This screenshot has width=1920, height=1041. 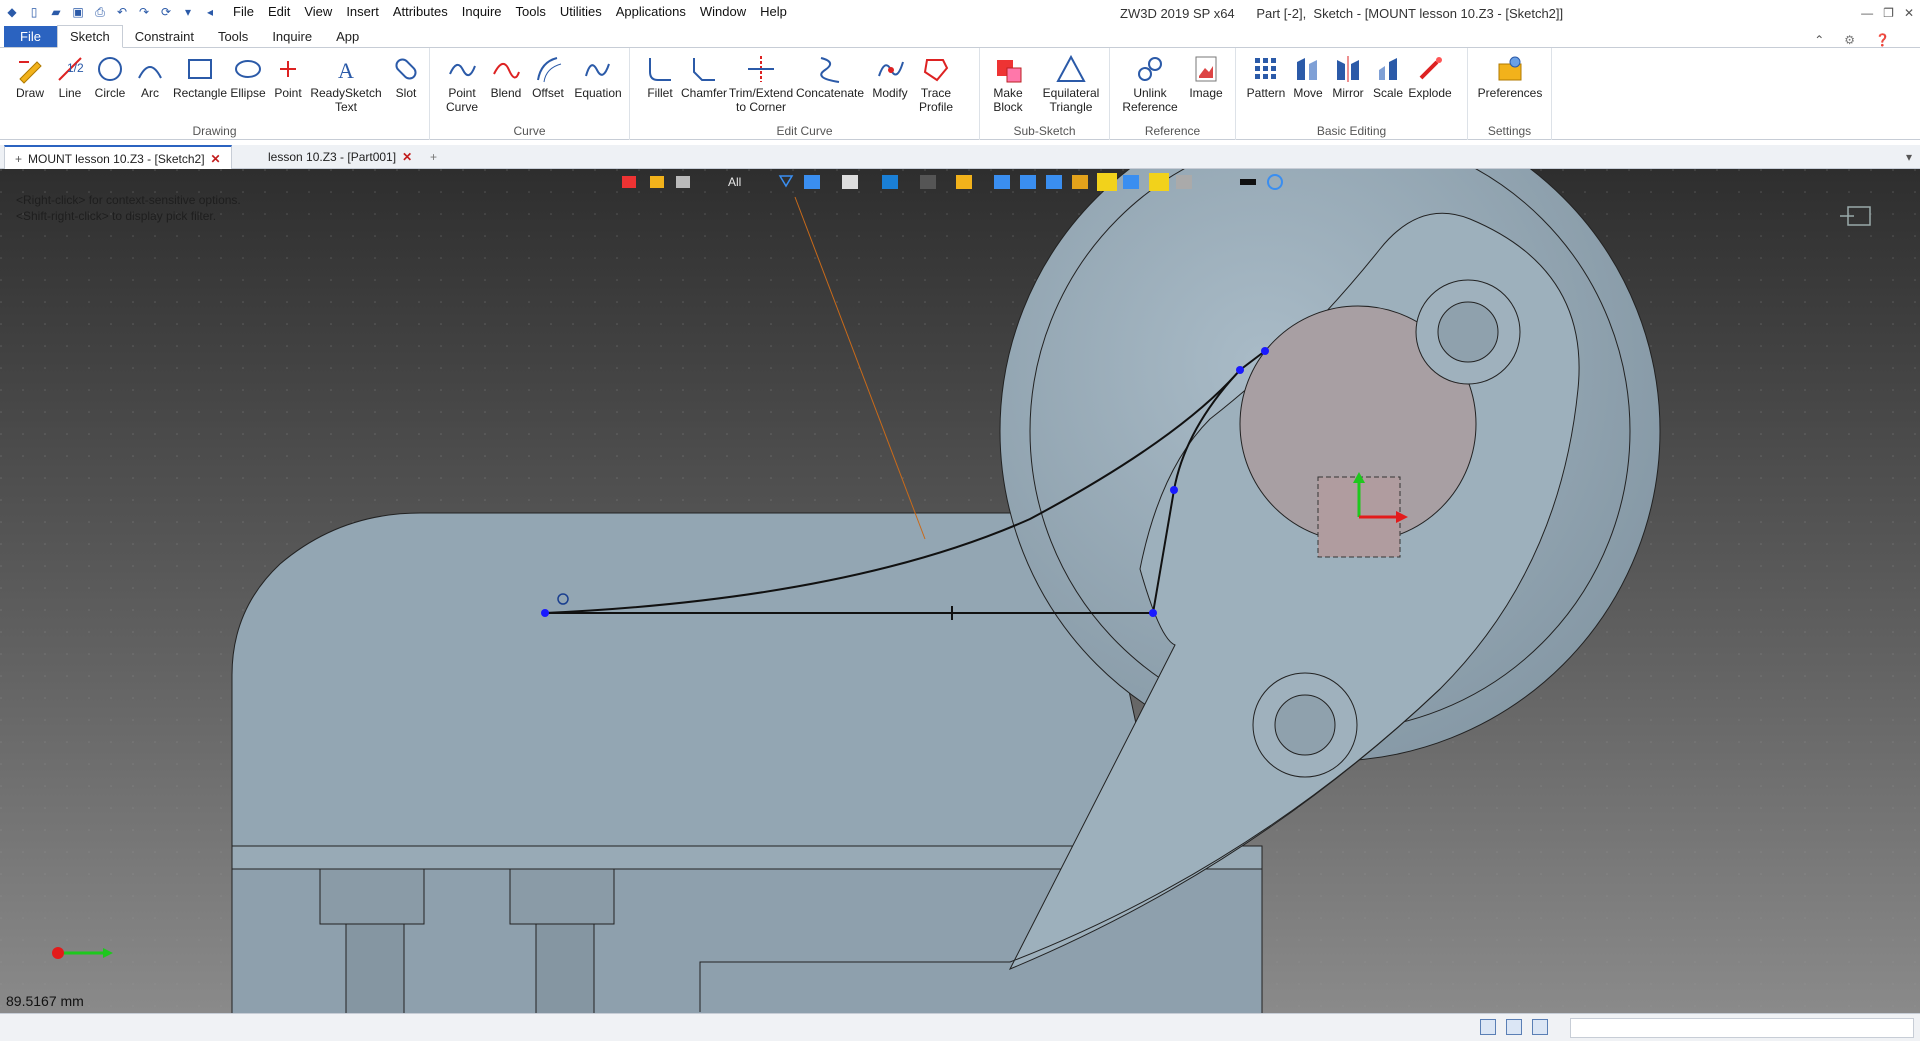 I want to click on pick-icon, so click(x=683, y=182).